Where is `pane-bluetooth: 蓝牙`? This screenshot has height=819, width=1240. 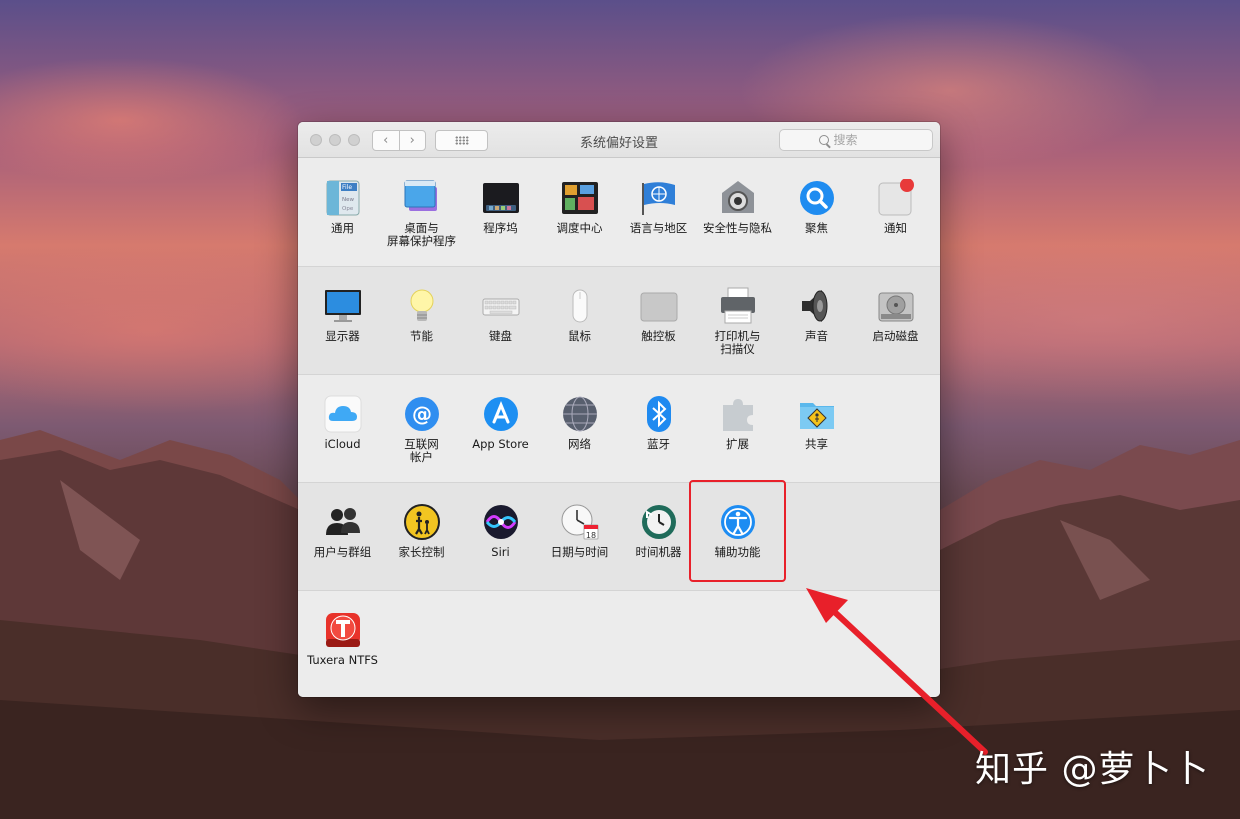 pane-bluetooth: 蓝牙 is located at coordinates (658, 425).